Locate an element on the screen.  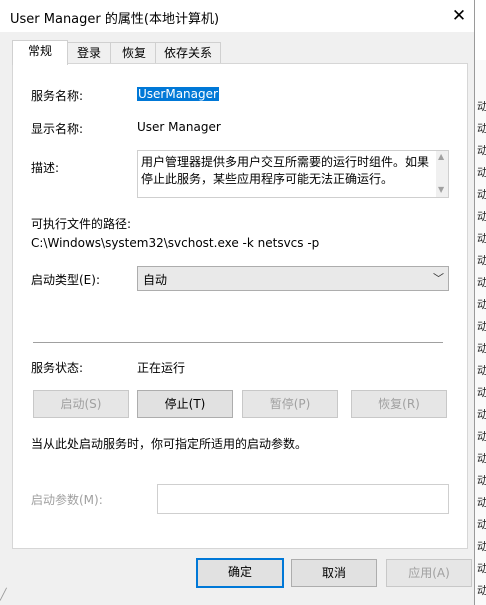
start-button: 启动(S) is located at coordinates (81, 404).